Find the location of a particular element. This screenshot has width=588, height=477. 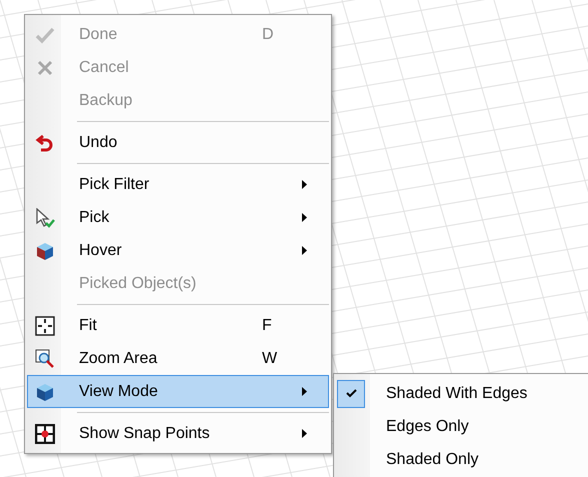

menu-item: Pick Filter is located at coordinates (178, 184).